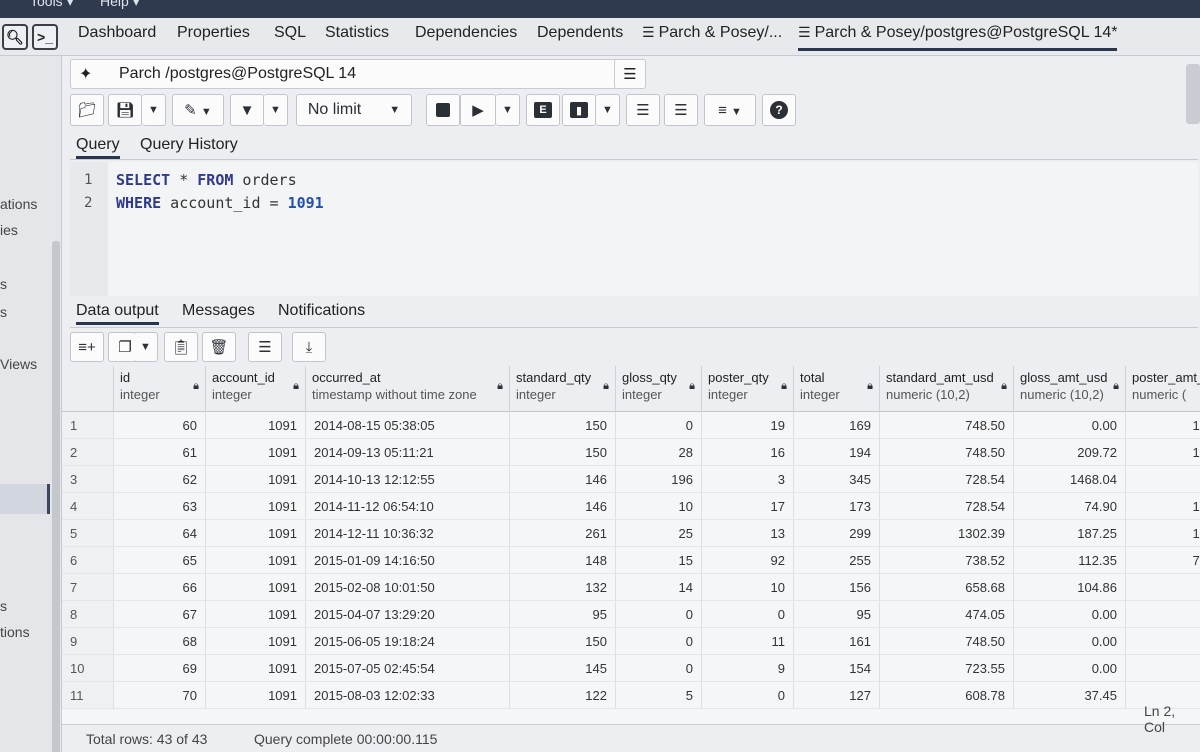 This screenshot has width=1200, height=752. Describe the element at coordinates (837, 389) in the screenshot. I see `column-header: total integer 🔒︎` at that location.